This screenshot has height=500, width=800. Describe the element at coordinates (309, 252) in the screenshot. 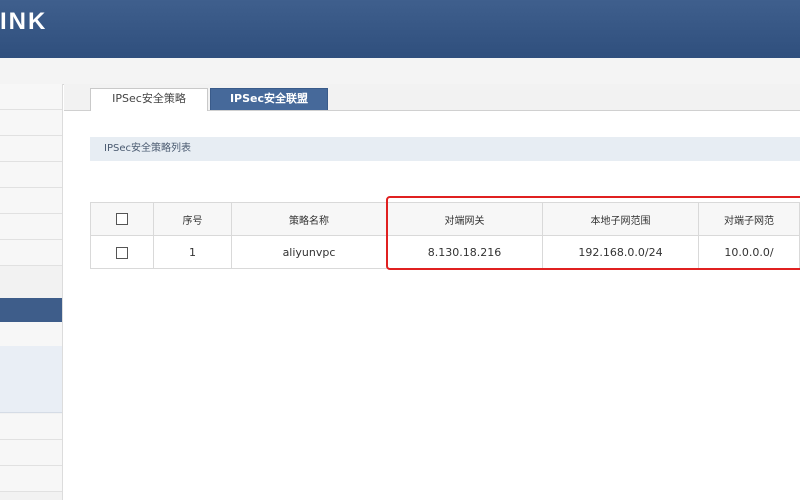

I see `cell-name: aliyunvpc` at that location.